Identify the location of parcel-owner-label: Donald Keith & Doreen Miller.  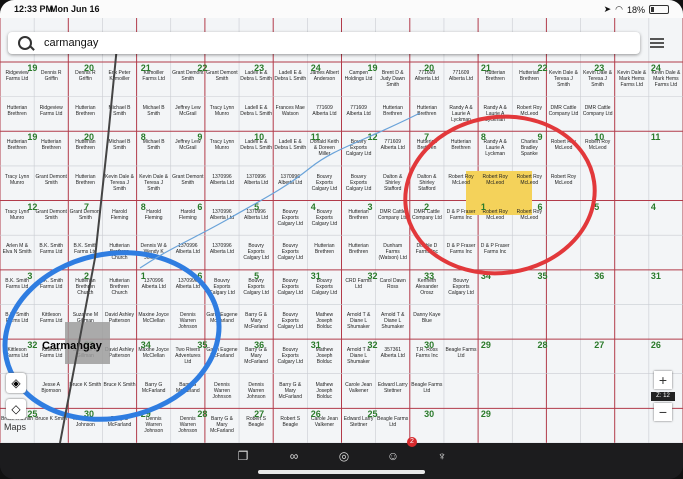
(324, 148).